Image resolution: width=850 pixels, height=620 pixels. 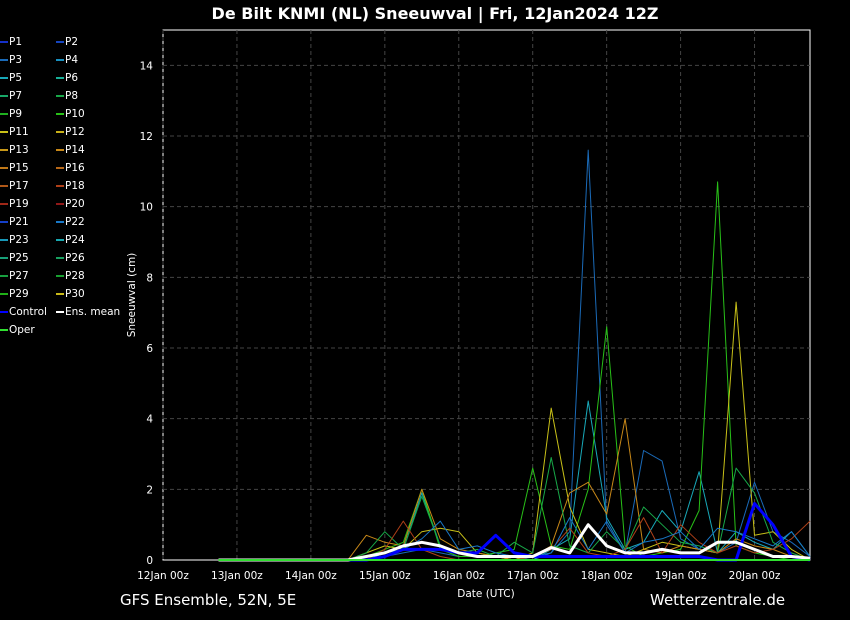 I want to click on x-tick-label: 19Jan 00z, so click(x=681, y=576).